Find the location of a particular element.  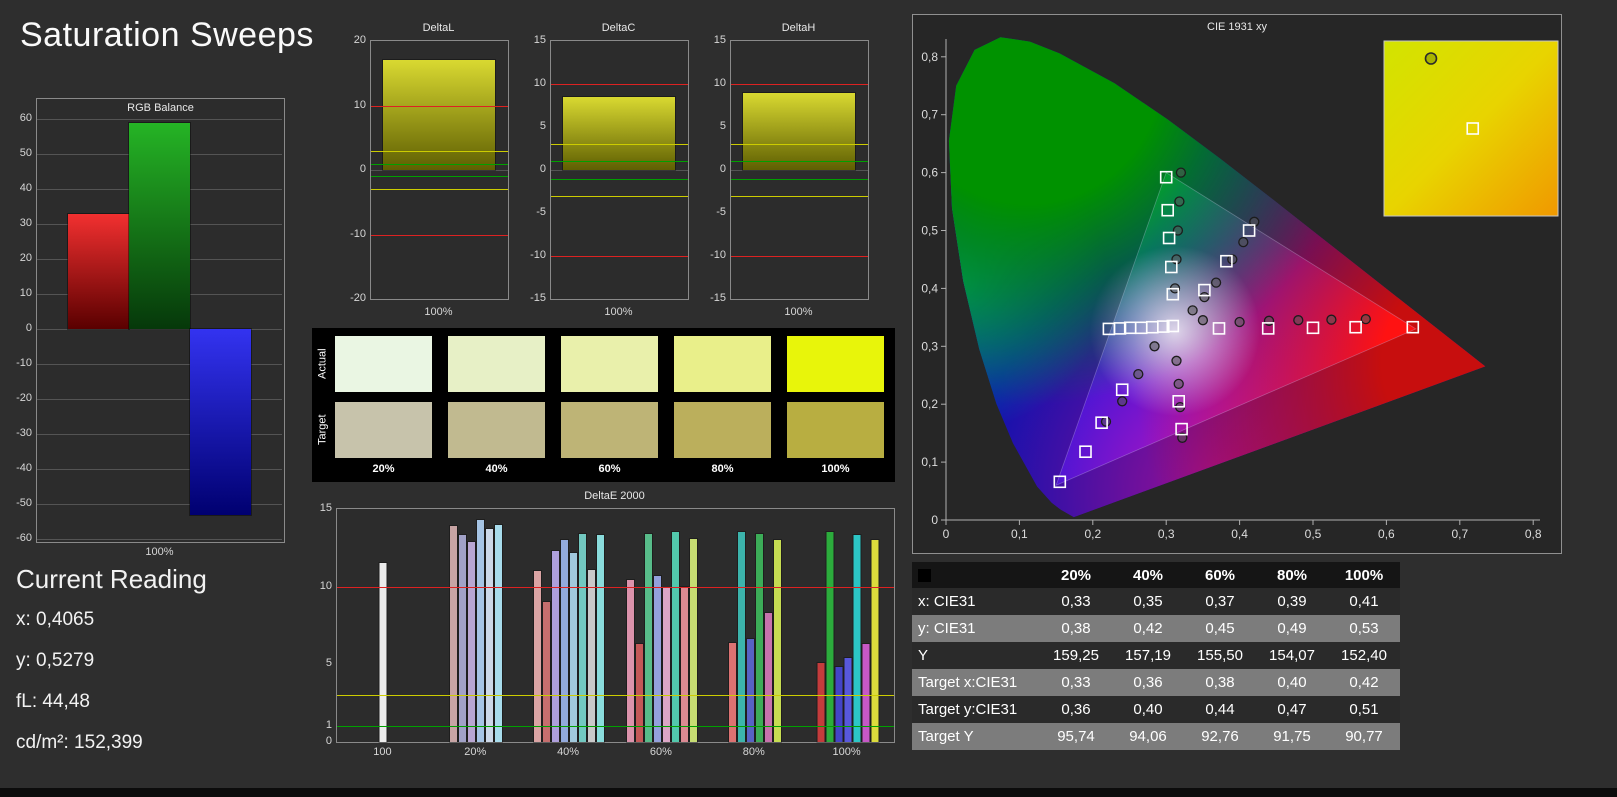

cell-value: 0,42 is located at coordinates (1364, 682).